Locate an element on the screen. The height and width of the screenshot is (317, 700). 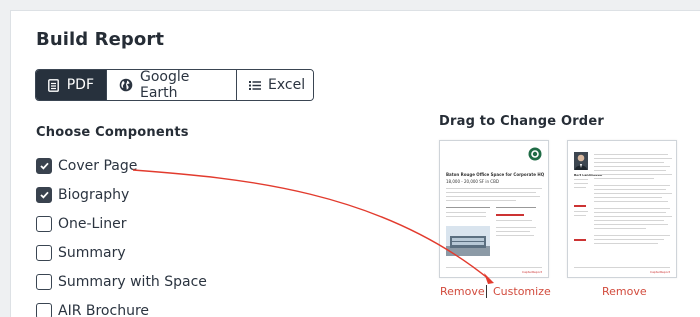
component-one-liner: One-Liner is located at coordinates (81, 224).